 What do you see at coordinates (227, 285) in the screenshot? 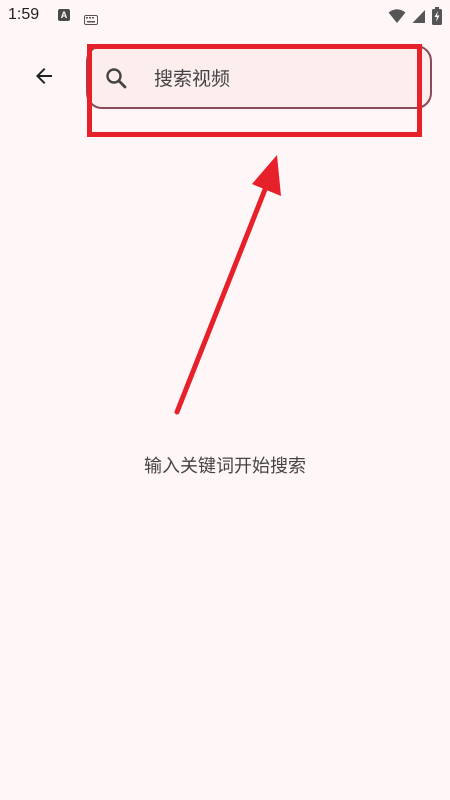
I see `annotation-arrow` at bounding box center [227, 285].